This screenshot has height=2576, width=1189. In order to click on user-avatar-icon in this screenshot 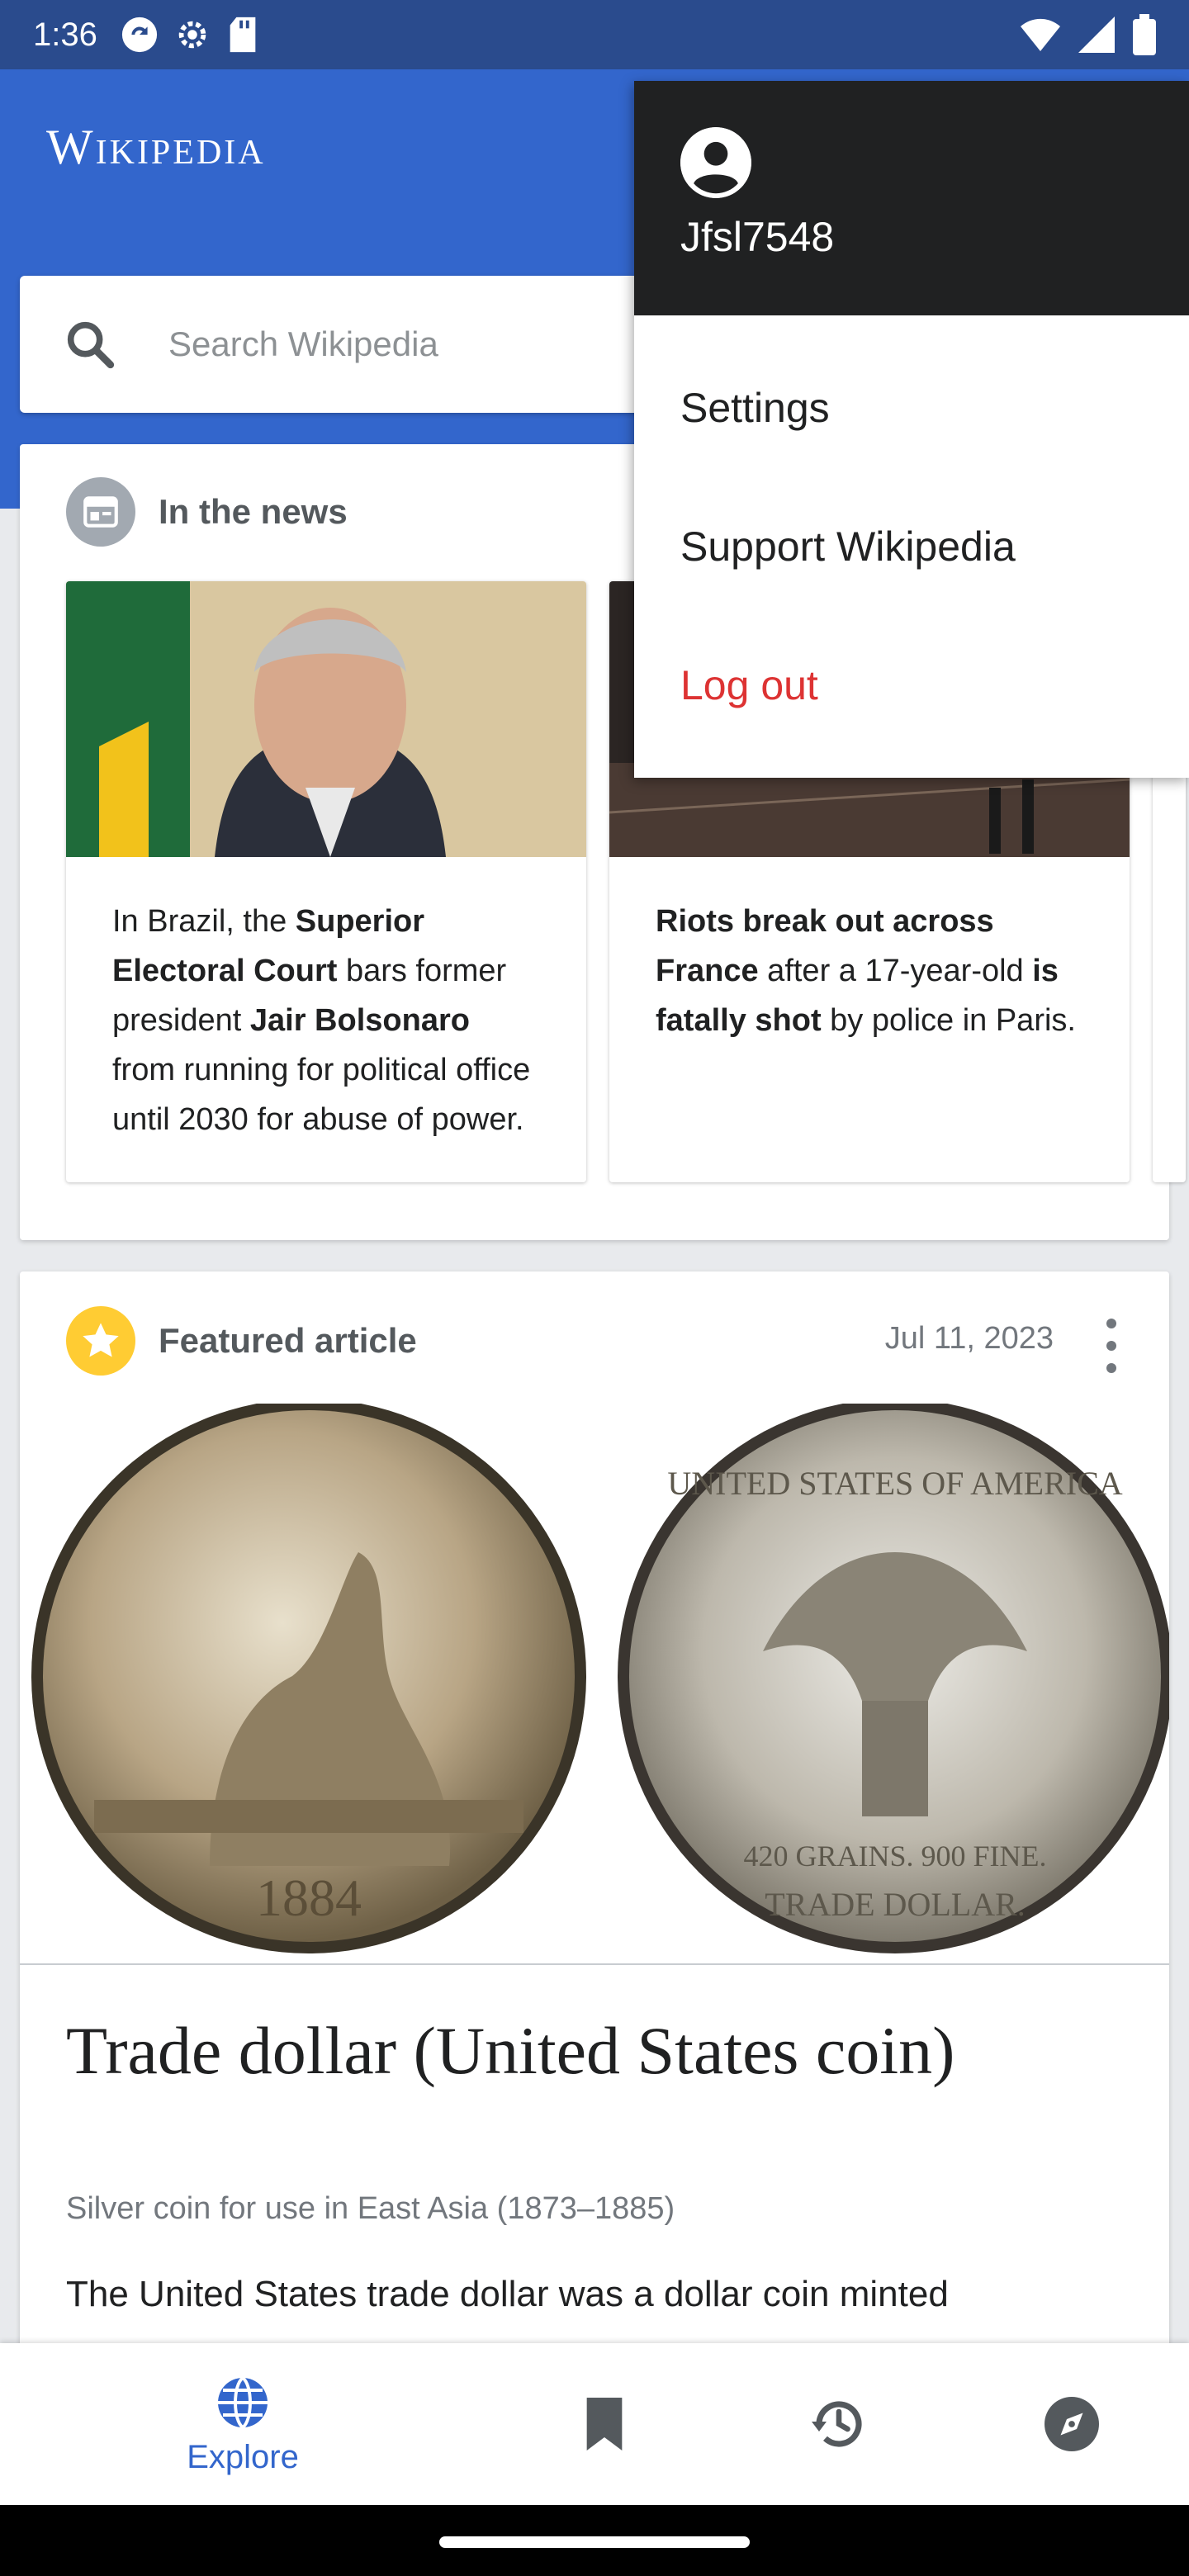, I will do `click(715, 162)`.